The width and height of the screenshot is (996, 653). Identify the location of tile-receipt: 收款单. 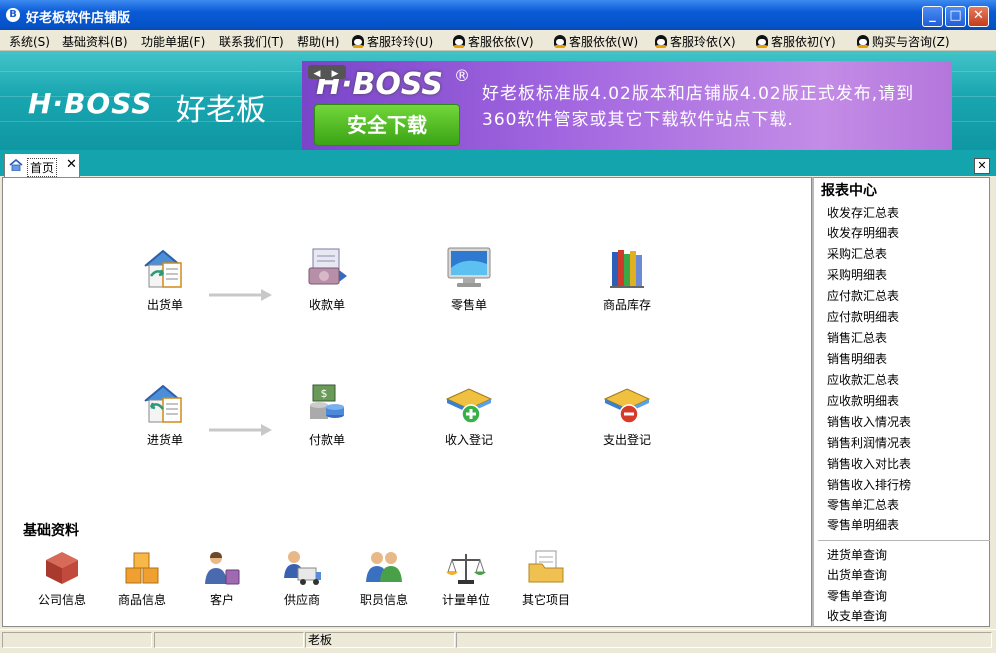
(327, 279).